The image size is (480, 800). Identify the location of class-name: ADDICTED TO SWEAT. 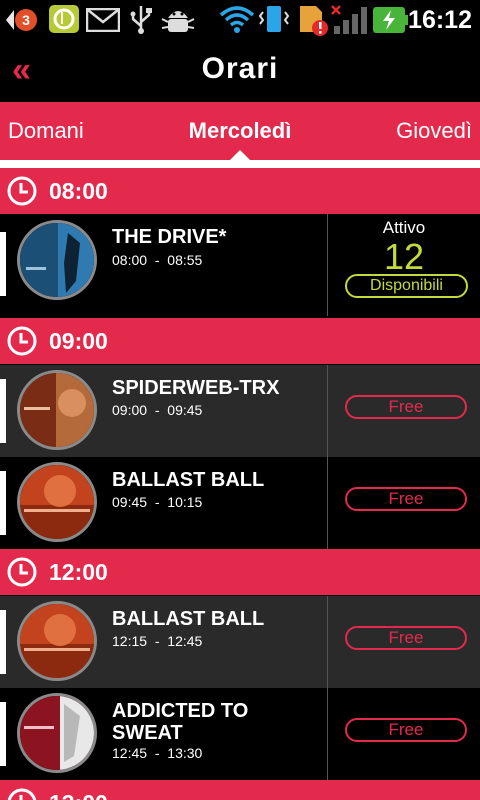
(180, 722).